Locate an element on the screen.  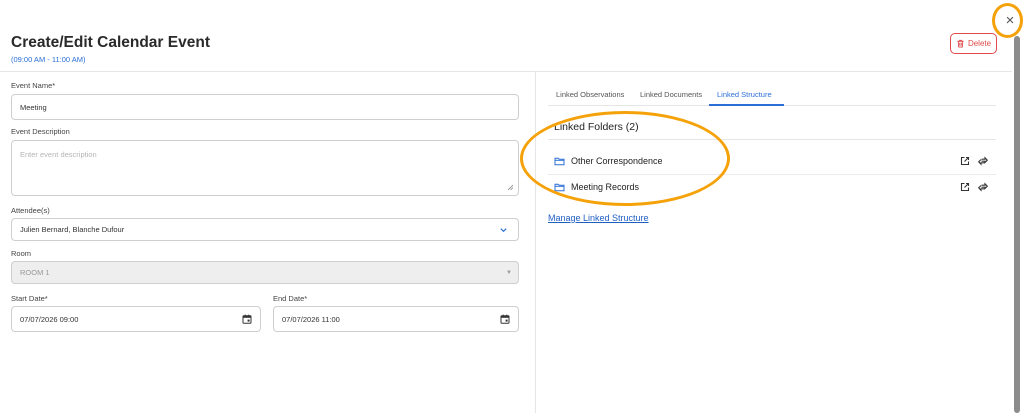
active-tab-indicator is located at coordinates (746, 105).